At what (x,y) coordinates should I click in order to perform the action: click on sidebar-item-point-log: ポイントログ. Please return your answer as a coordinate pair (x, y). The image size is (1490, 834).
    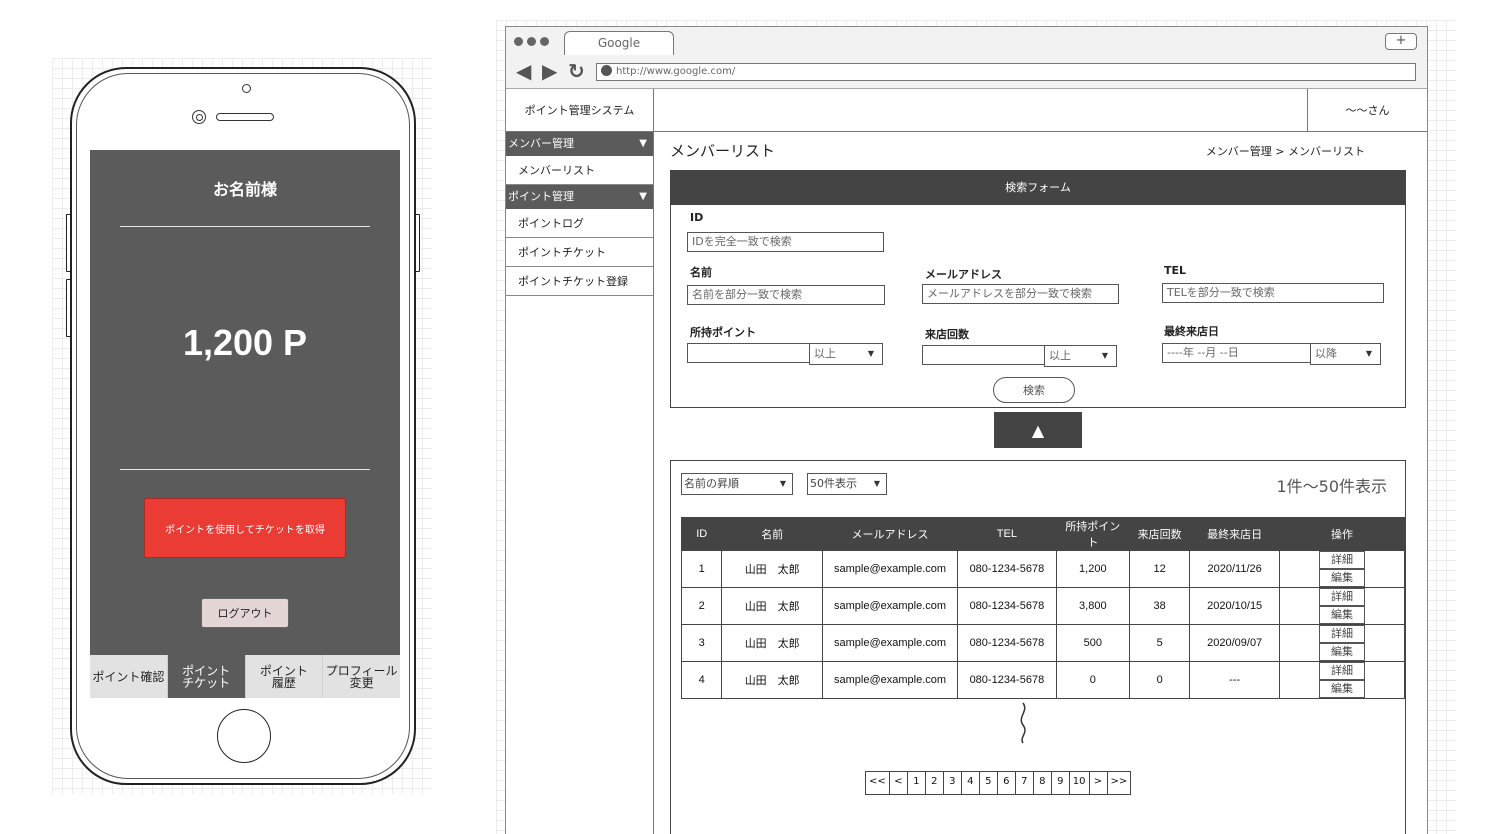
    Looking at the image, I should click on (579, 223).